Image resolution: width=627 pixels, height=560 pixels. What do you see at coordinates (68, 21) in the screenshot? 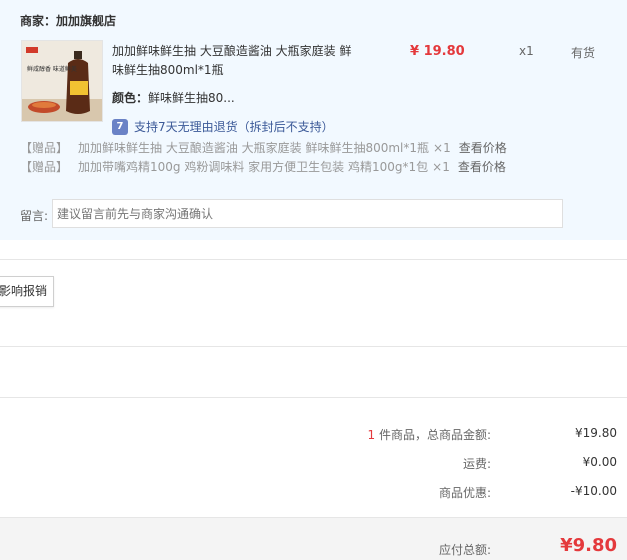
I see `seller-name: 商家：加加旗舰店` at bounding box center [68, 21].